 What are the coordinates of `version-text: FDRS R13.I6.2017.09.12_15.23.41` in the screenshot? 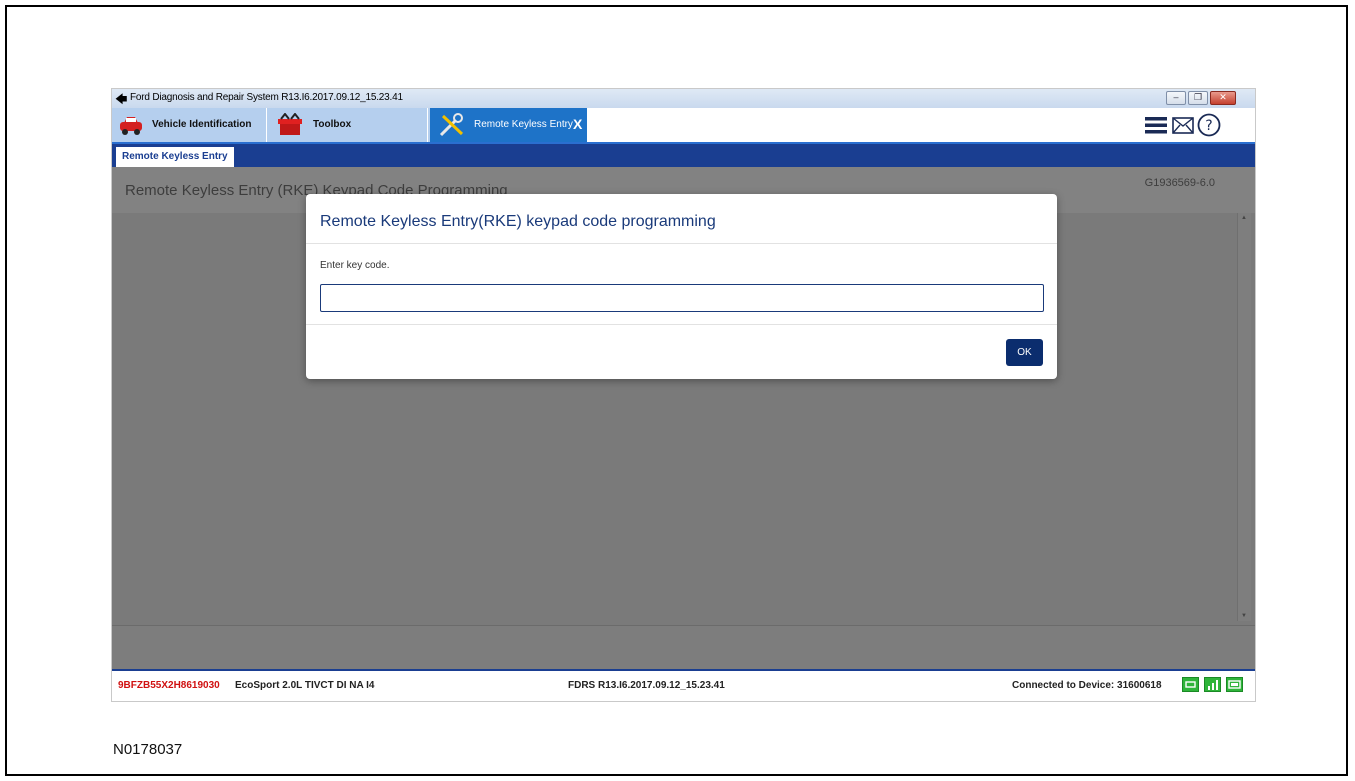 It's located at (646, 685).